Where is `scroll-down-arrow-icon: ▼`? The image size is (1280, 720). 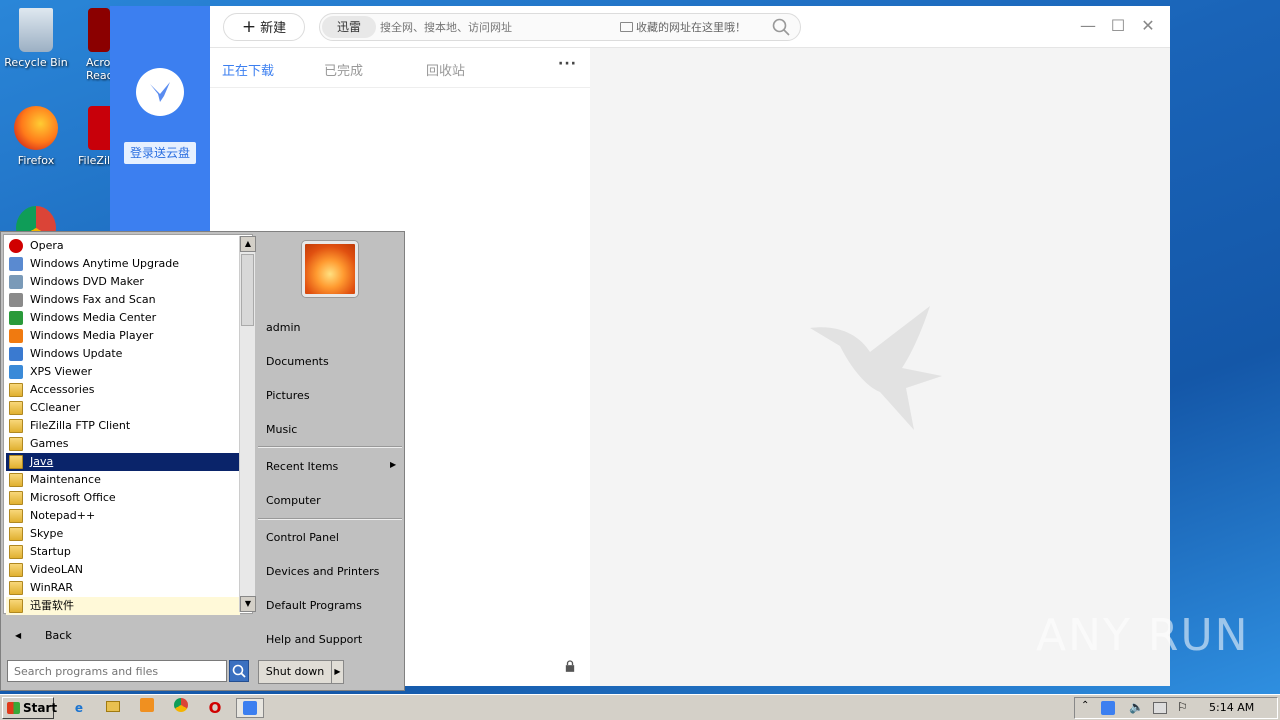
scroll-down-arrow-icon: ▼ is located at coordinates (248, 604).